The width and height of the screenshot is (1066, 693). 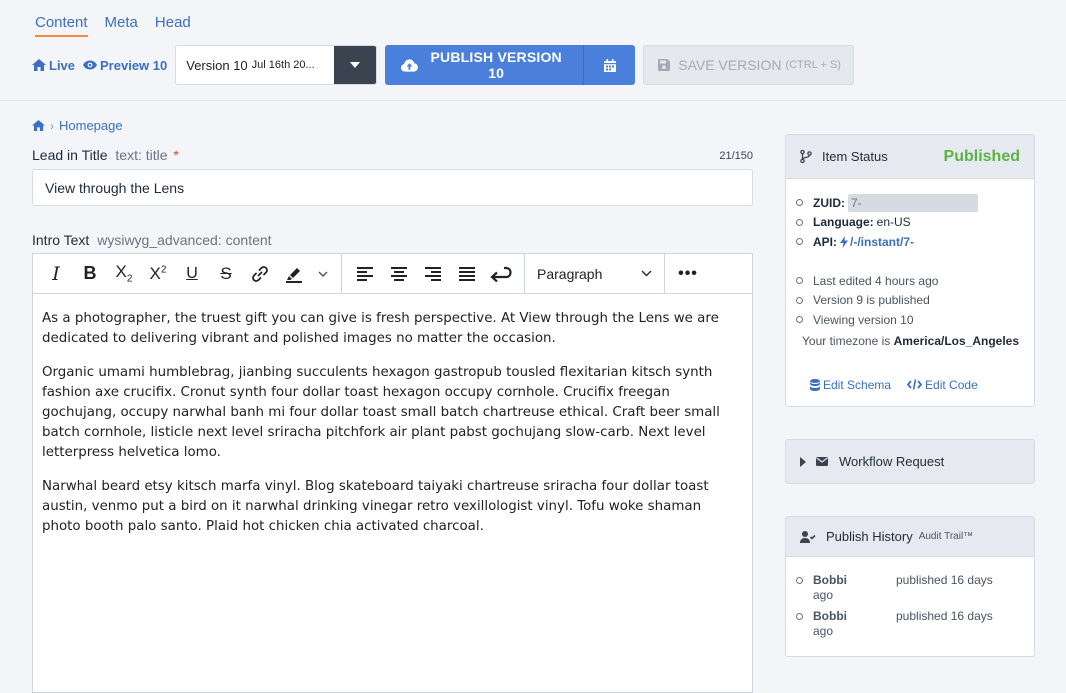 I want to click on publish-label: PUBLISH VERSION 10, so click(x=496, y=65).